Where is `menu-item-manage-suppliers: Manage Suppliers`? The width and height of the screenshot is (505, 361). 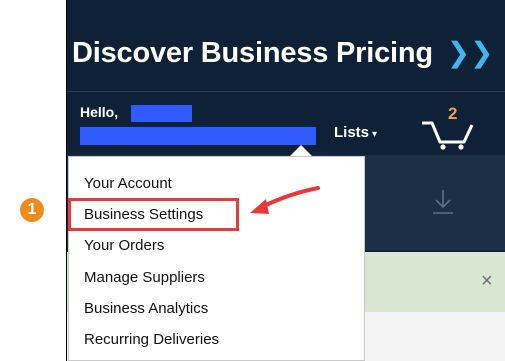
menu-item-manage-suppliers: Manage Suppliers is located at coordinates (144, 277).